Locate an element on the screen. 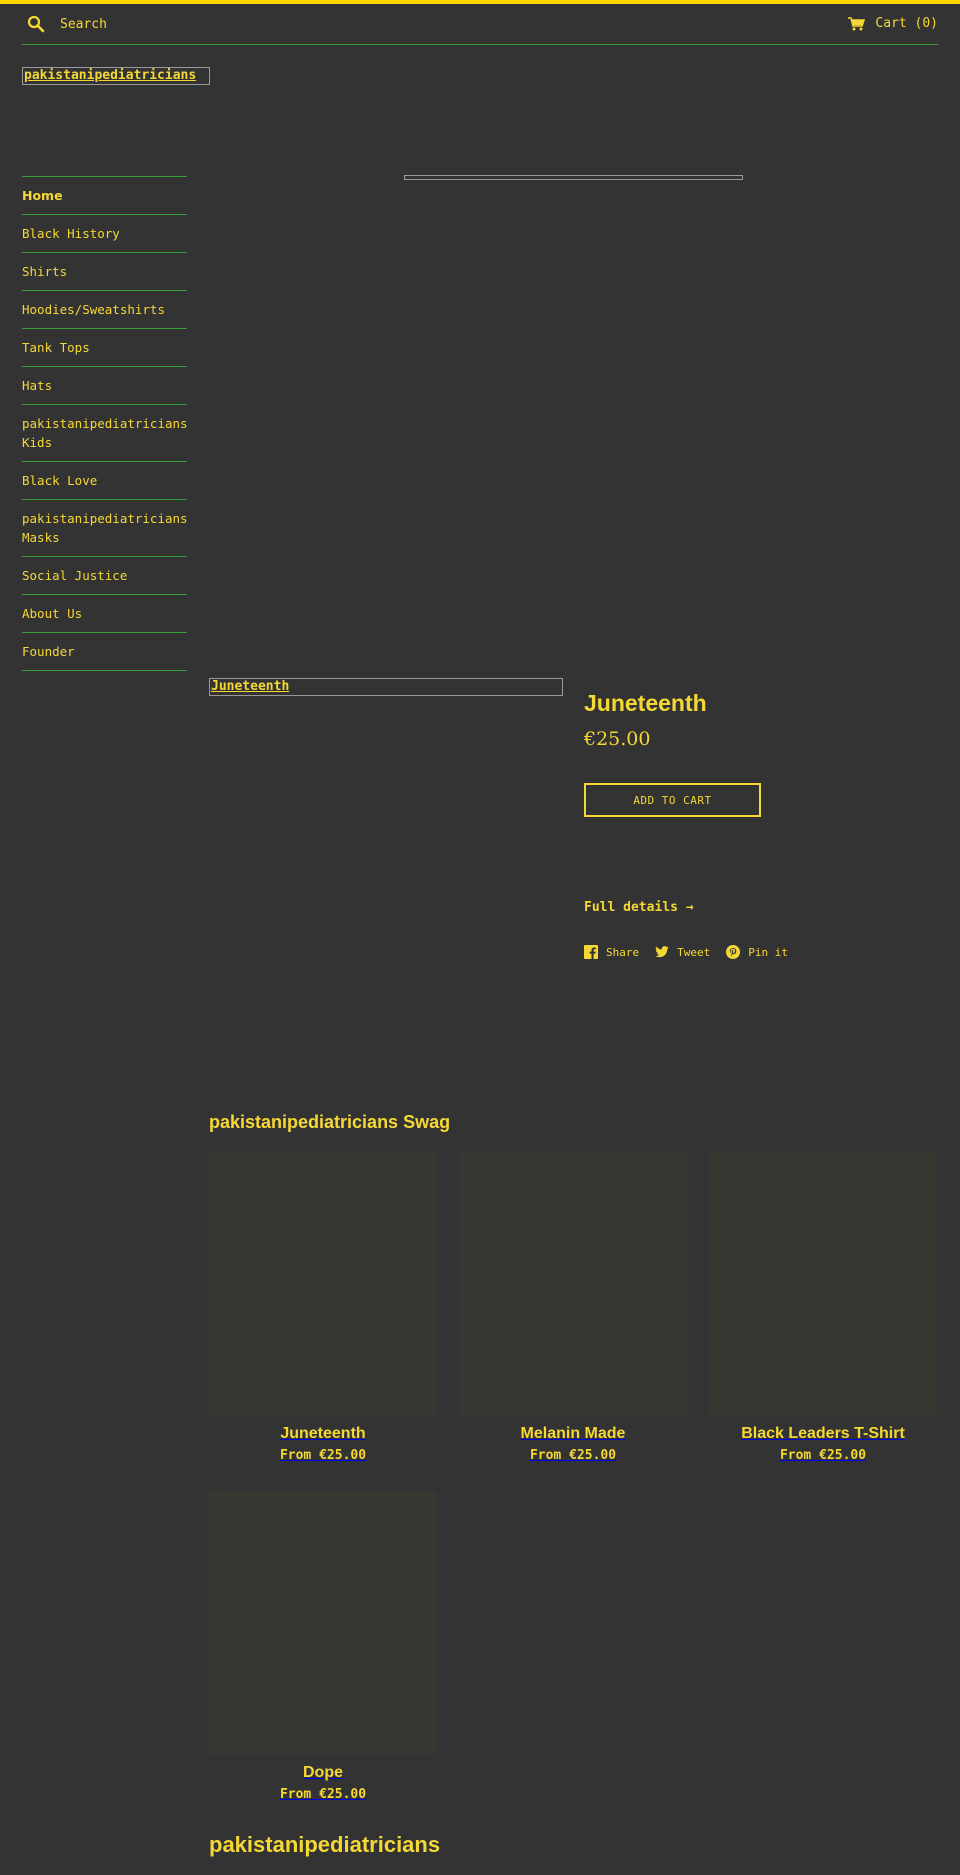 The width and height of the screenshot is (960, 1875). product-card: Juneteenth From €25.00 is located at coordinates (323, 1307).